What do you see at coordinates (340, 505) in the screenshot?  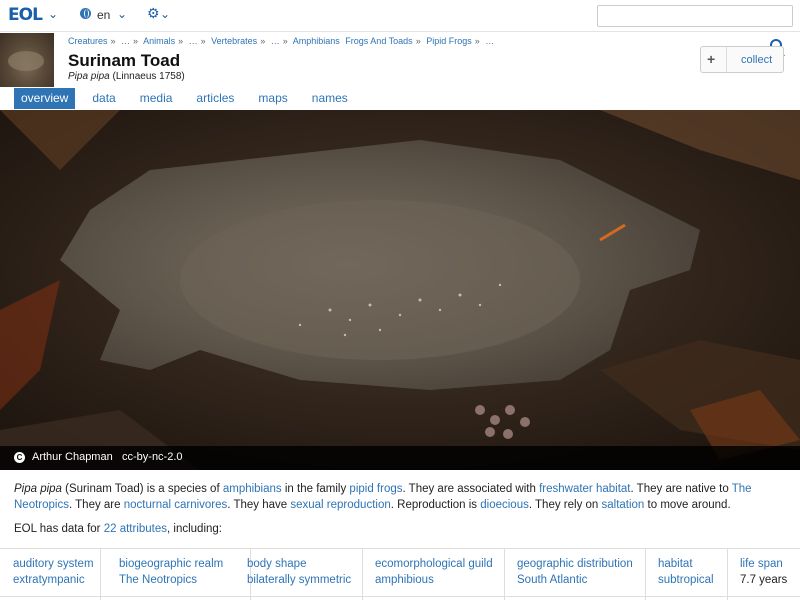 I see `link-sexual-reproduction: sexual reproduction` at bounding box center [340, 505].